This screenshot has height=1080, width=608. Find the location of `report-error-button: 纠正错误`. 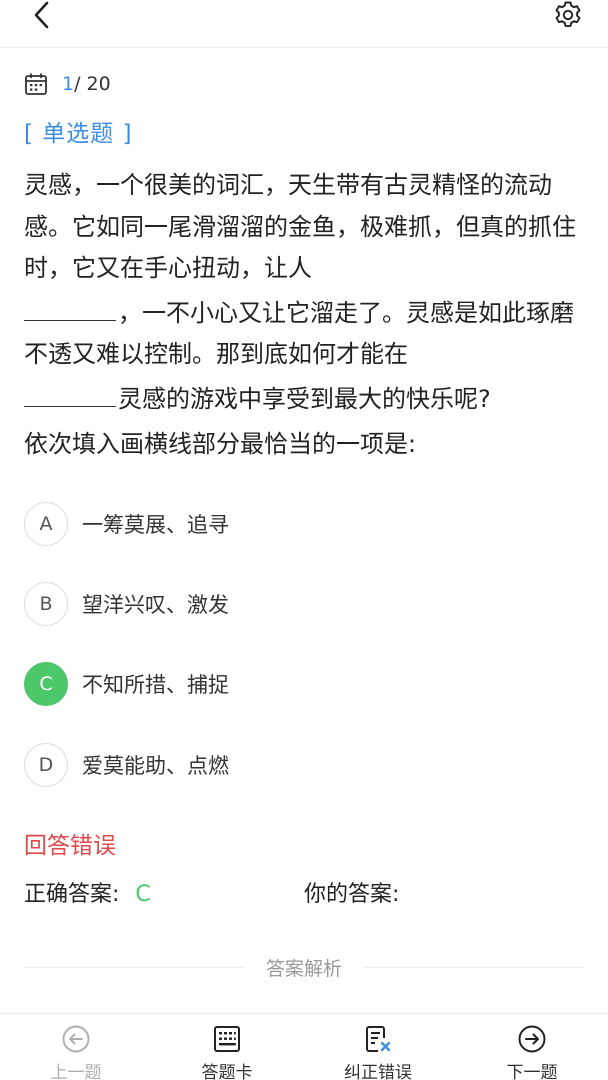

report-error-button: 纠正错误 is located at coordinates (378, 1047).